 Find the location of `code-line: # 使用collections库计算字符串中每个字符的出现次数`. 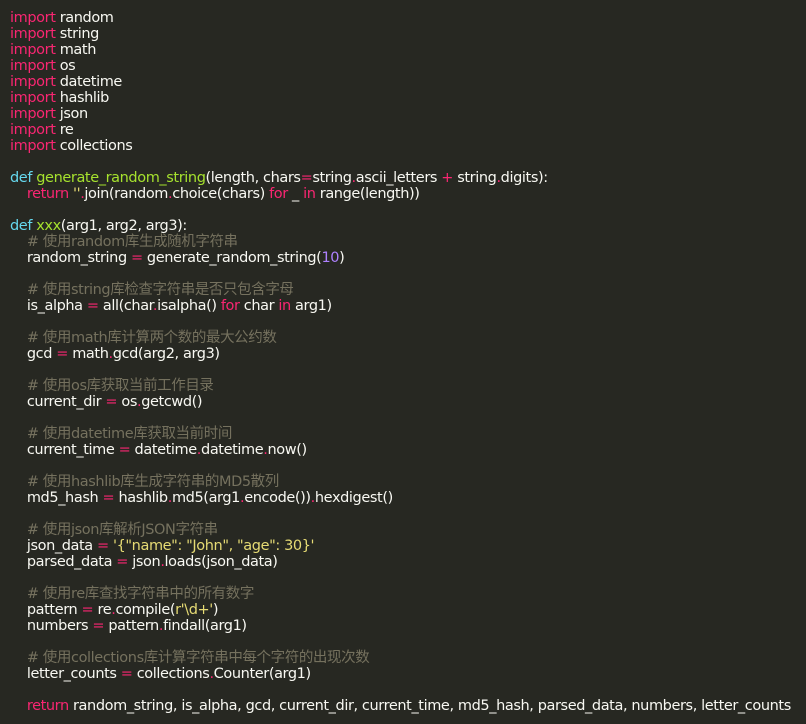

code-line: # 使用collections库计算字符串中每个字符的出现次数 is located at coordinates (408, 658).